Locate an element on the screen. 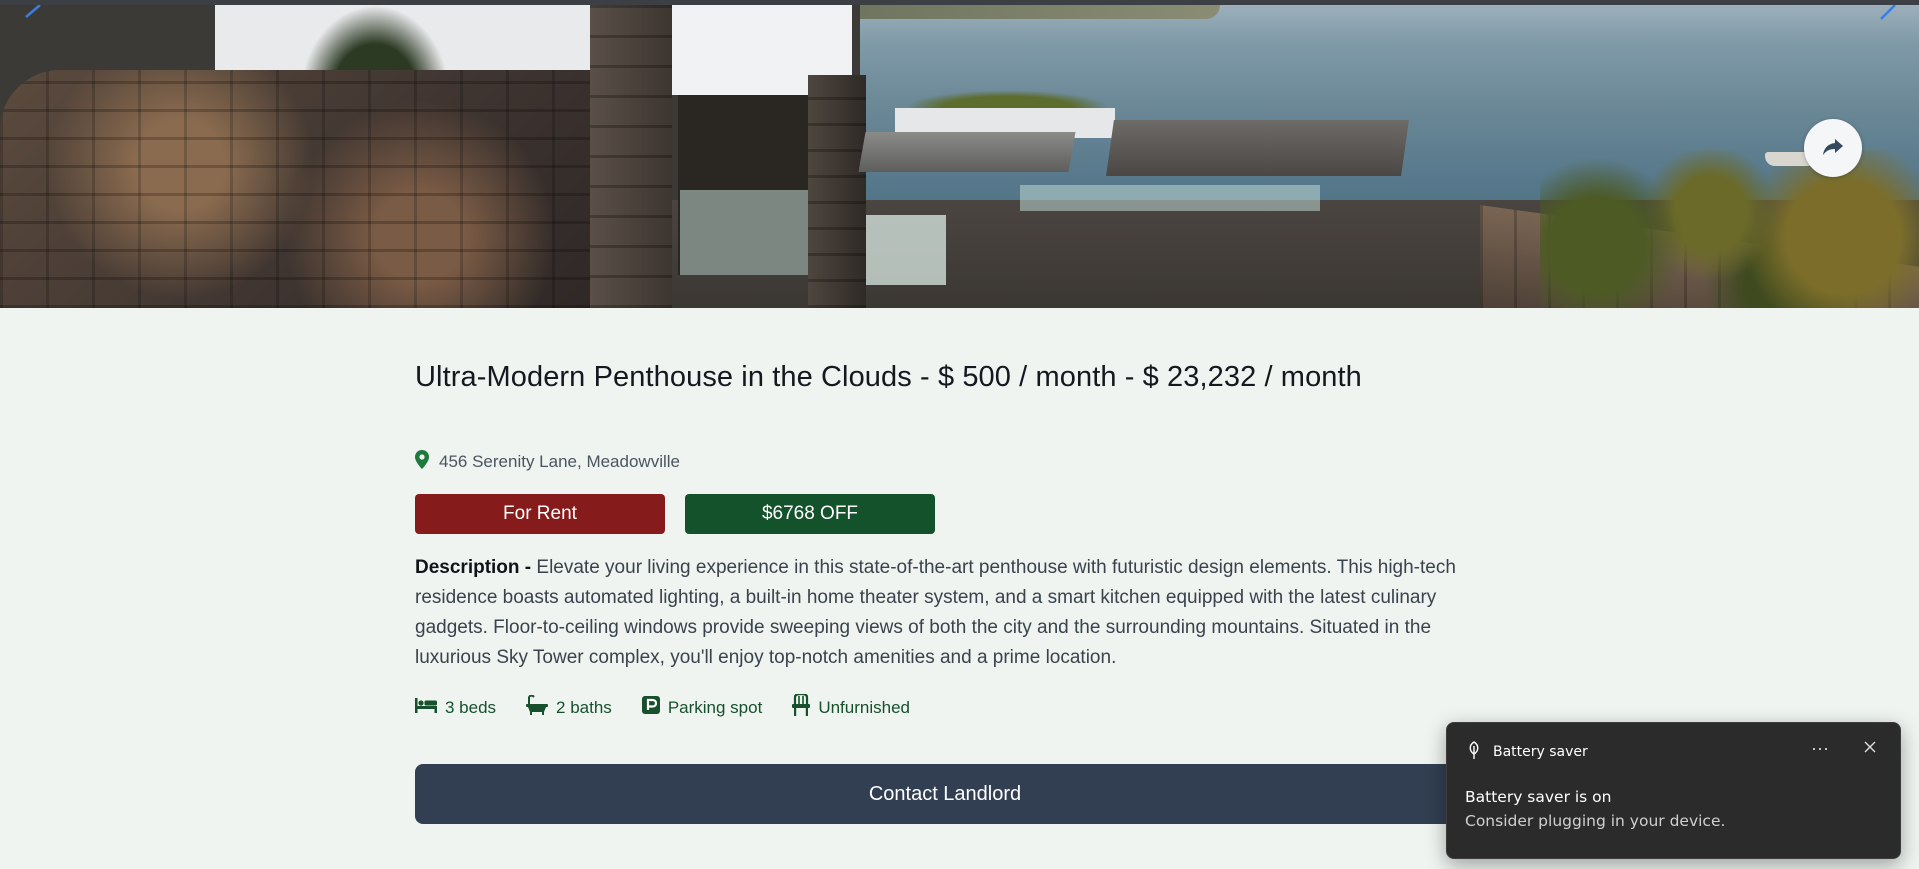 This screenshot has width=1919, height=869. beds-label: 3 beds is located at coordinates (471, 707).